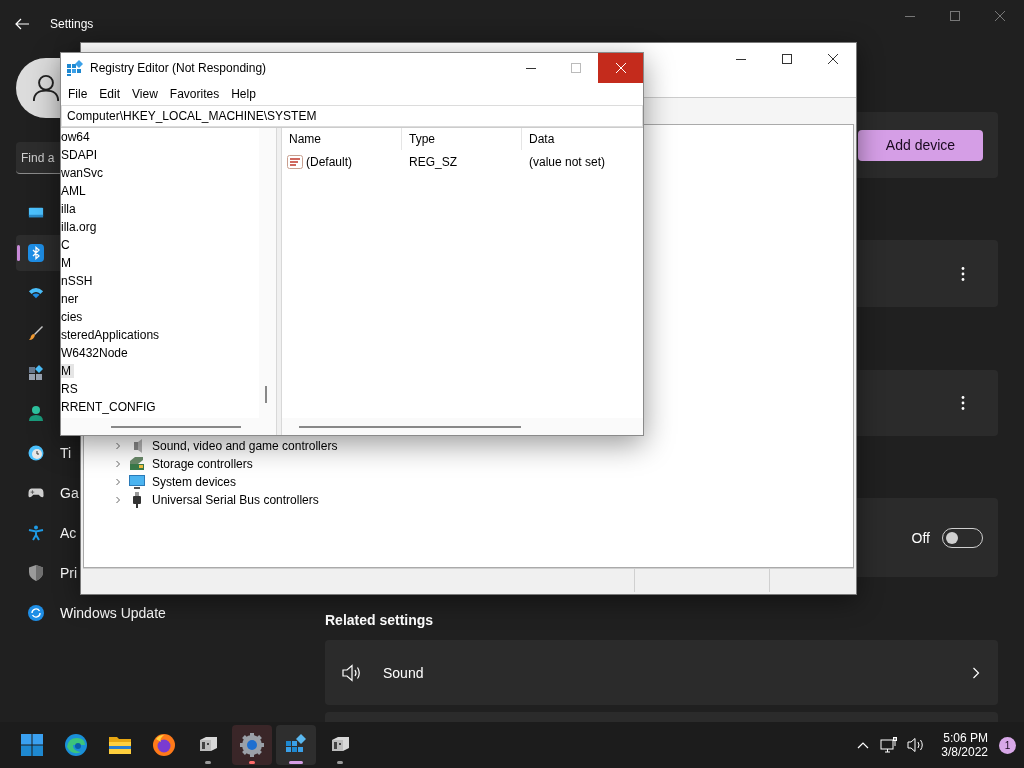 Image resolution: width=1024 pixels, height=768 pixels. I want to click on menu-item: Edit, so click(110, 94).